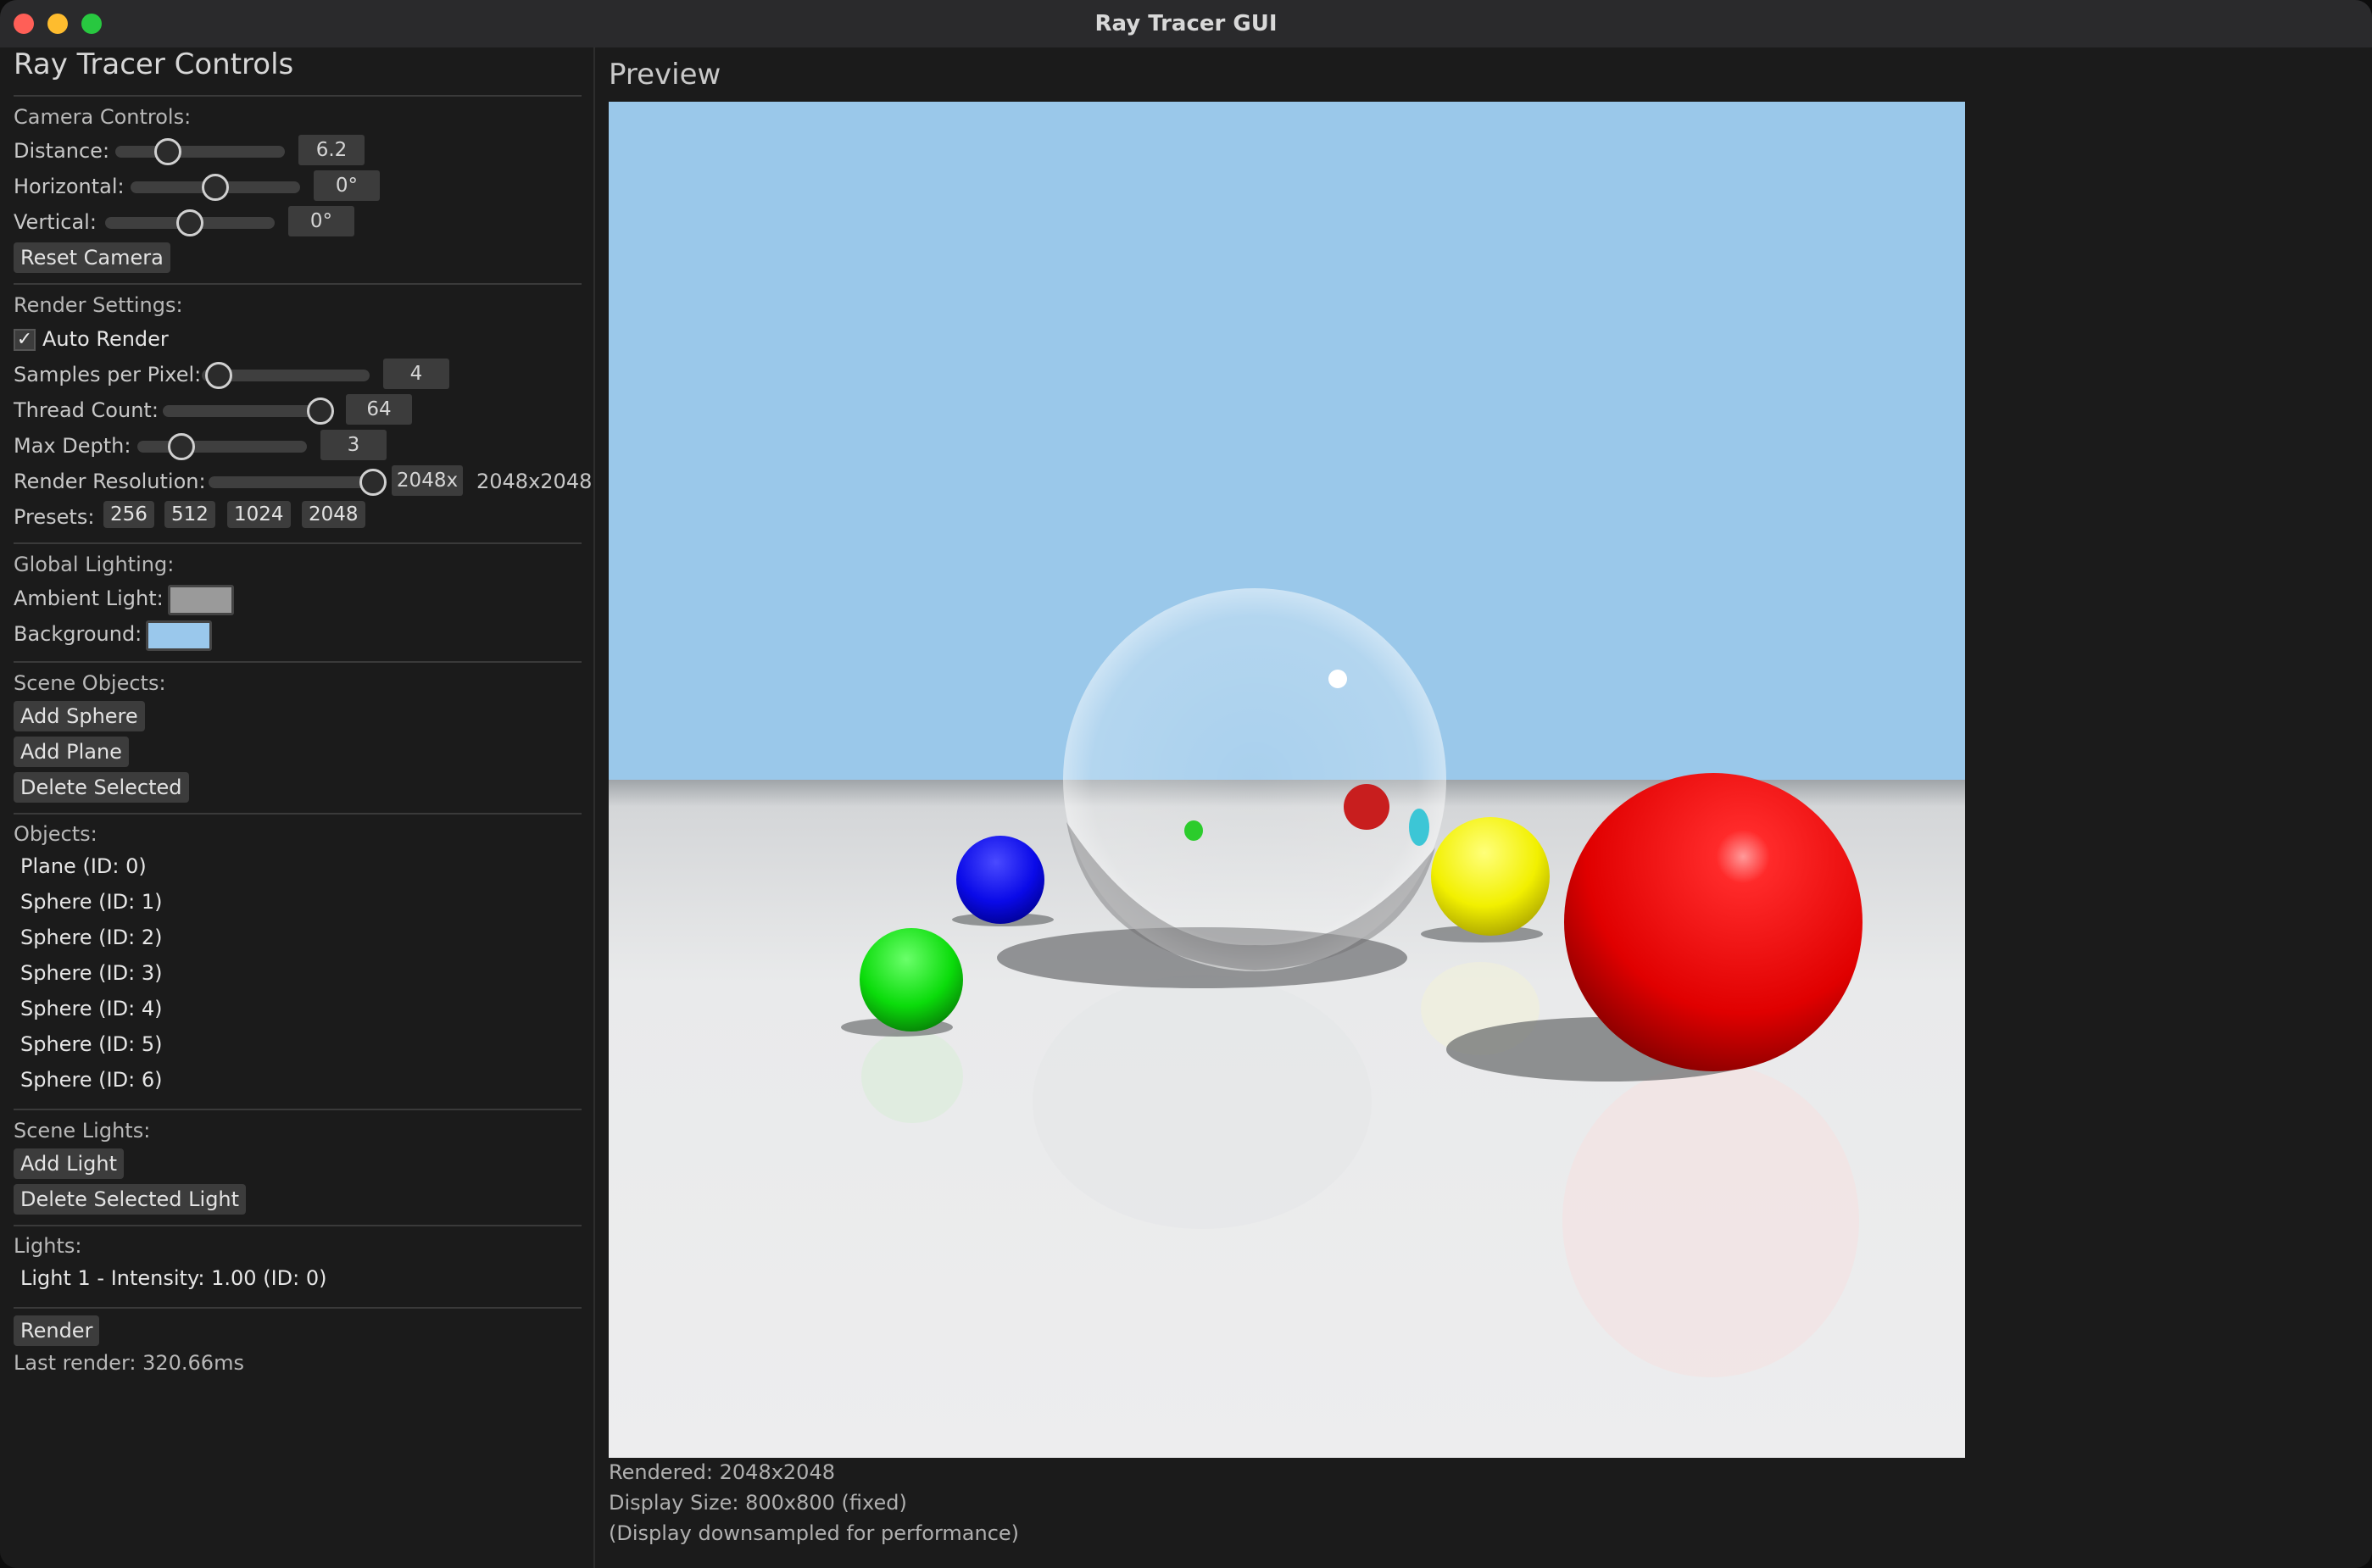  Describe the element at coordinates (106, 339) in the screenshot. I see `auto-render-label: Auto Render` at that location.